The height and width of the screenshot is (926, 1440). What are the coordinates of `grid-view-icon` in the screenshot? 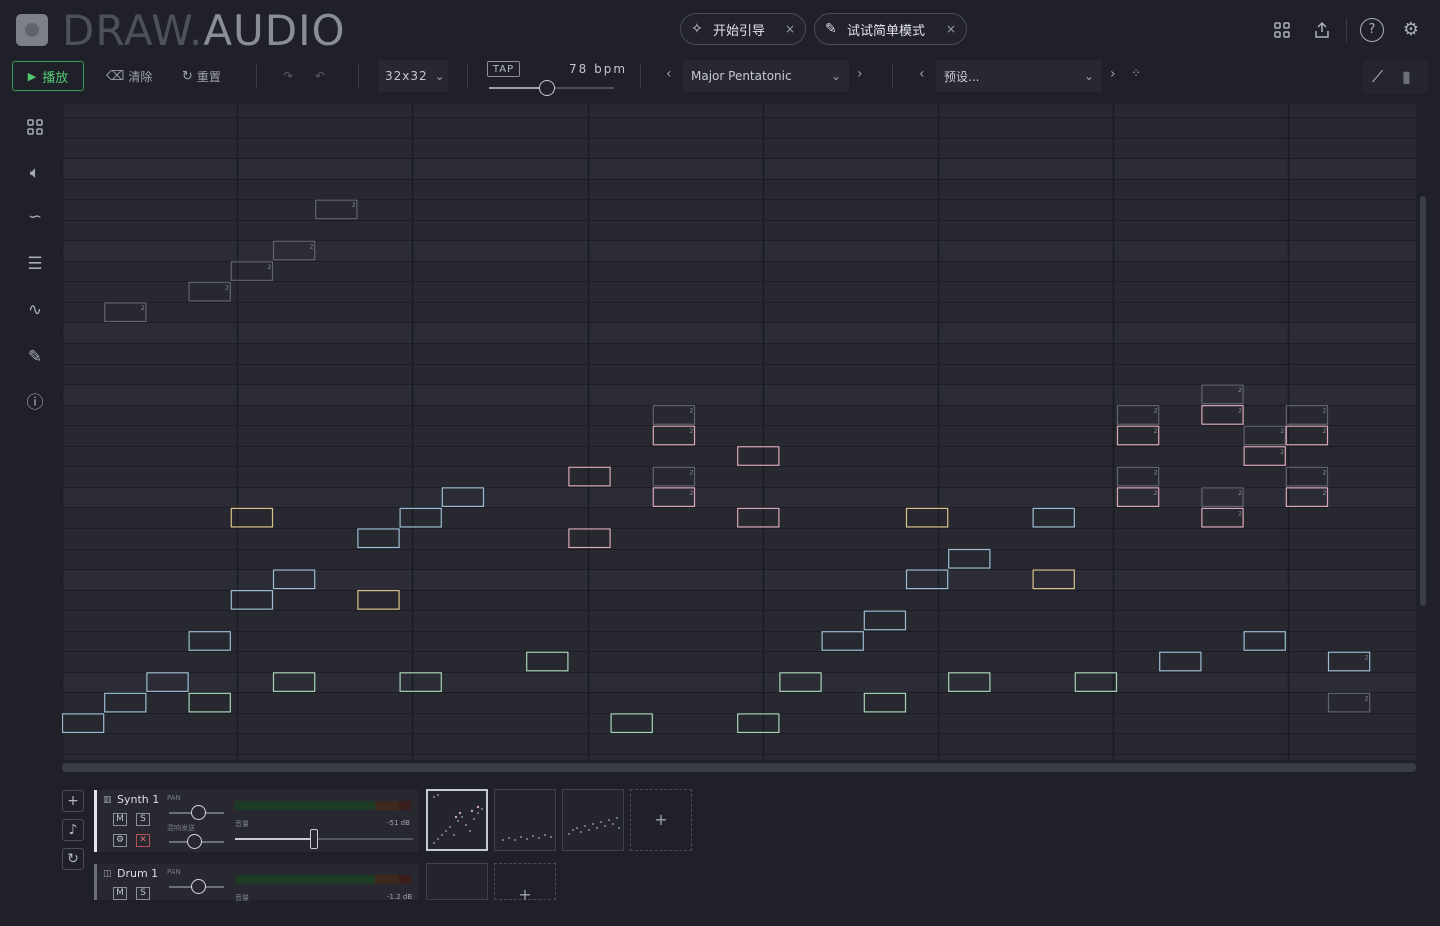 It's located at (1282, 30).